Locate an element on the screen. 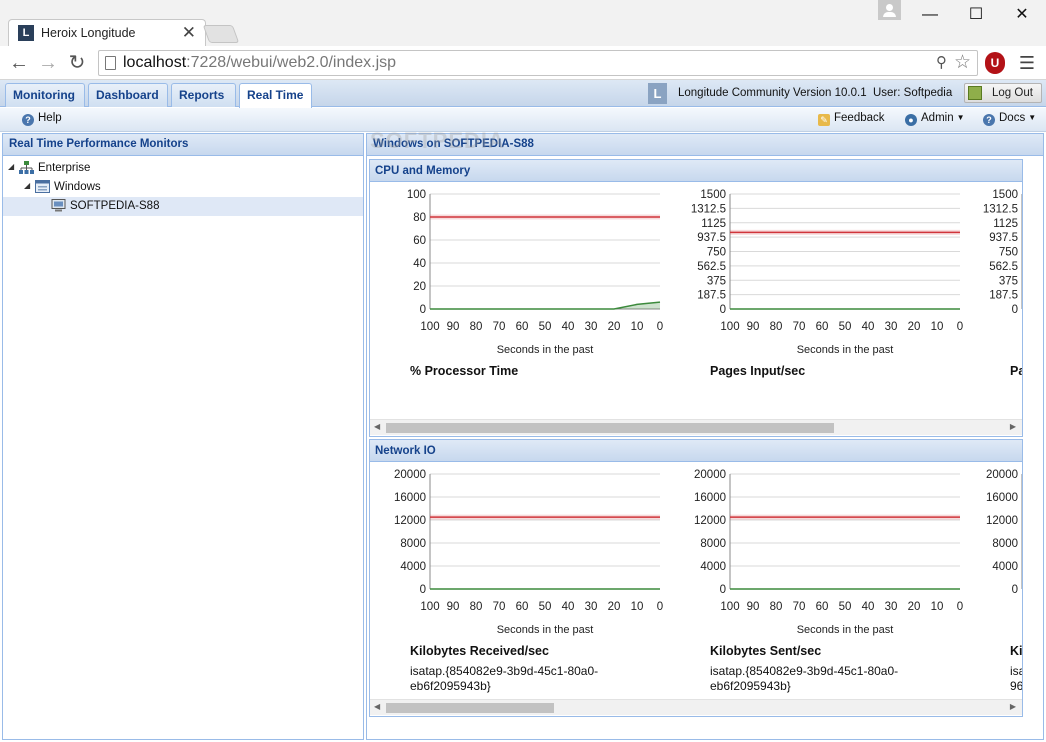  help-button: ? Help is located at coordinates (42, 119).